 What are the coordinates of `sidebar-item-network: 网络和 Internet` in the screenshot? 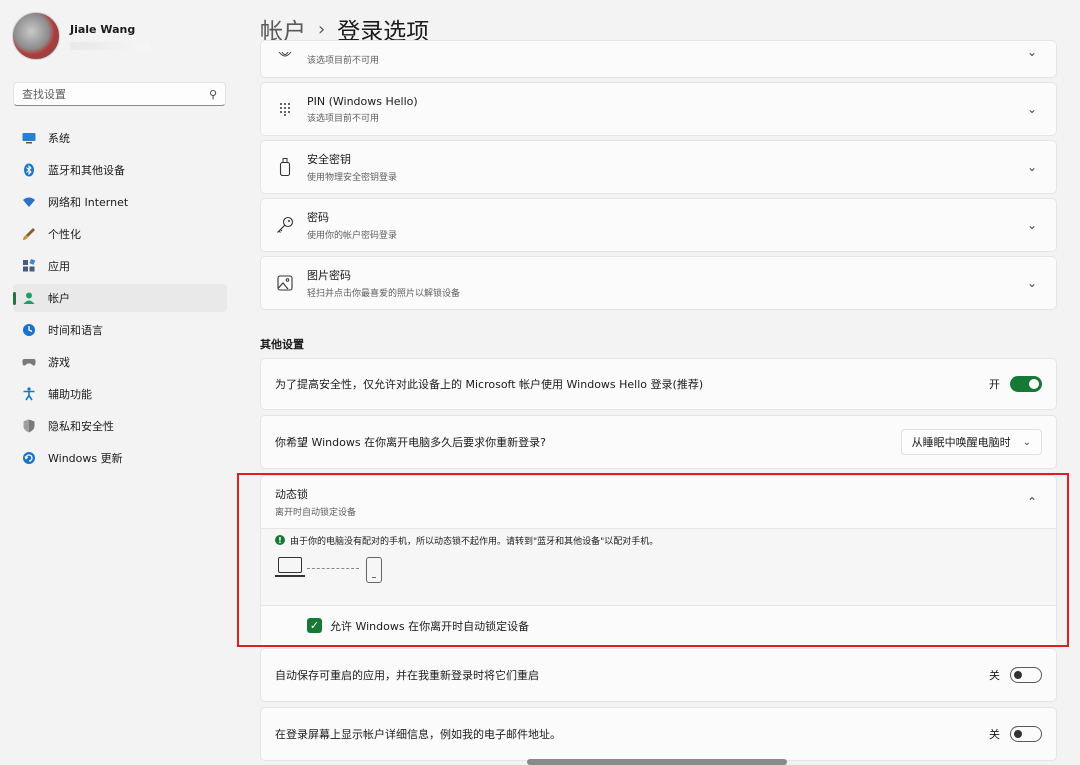 It's located at (120, 202).